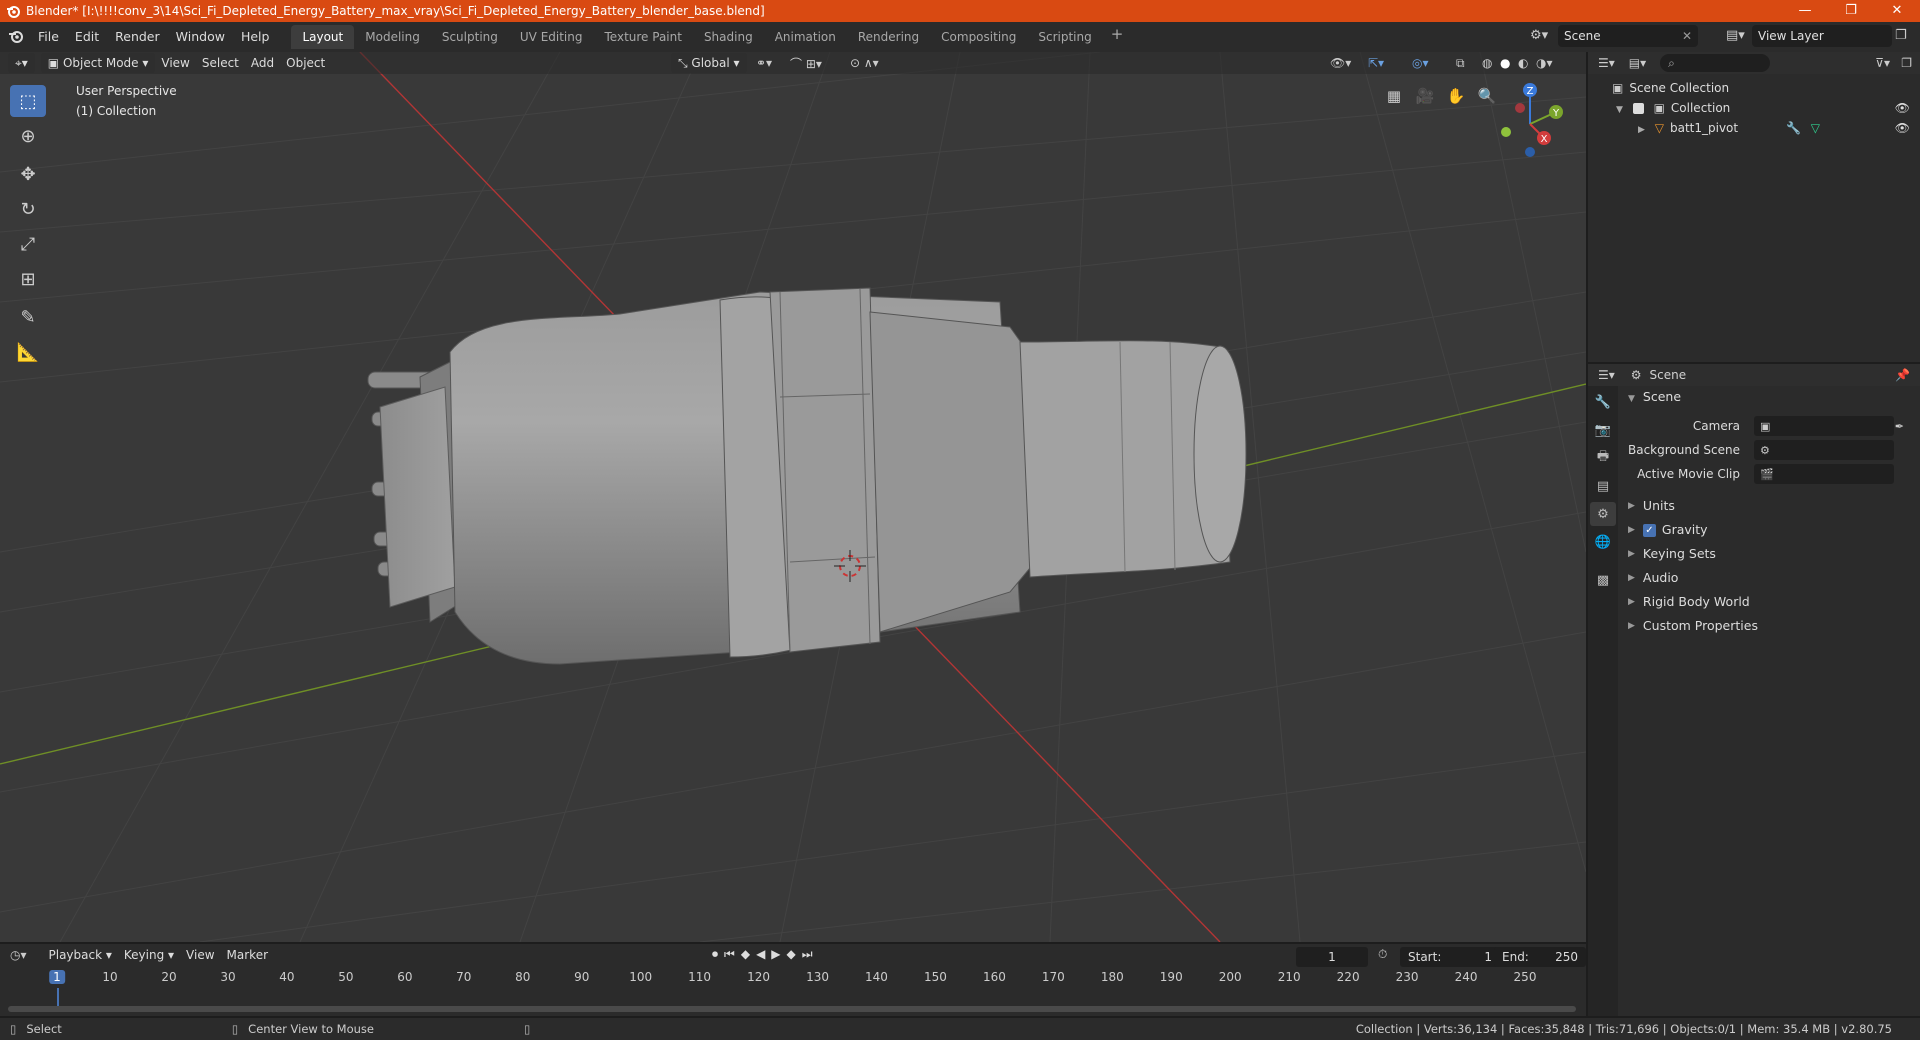  I want to click on viewport-menu-add: Add, so click(262, 63).